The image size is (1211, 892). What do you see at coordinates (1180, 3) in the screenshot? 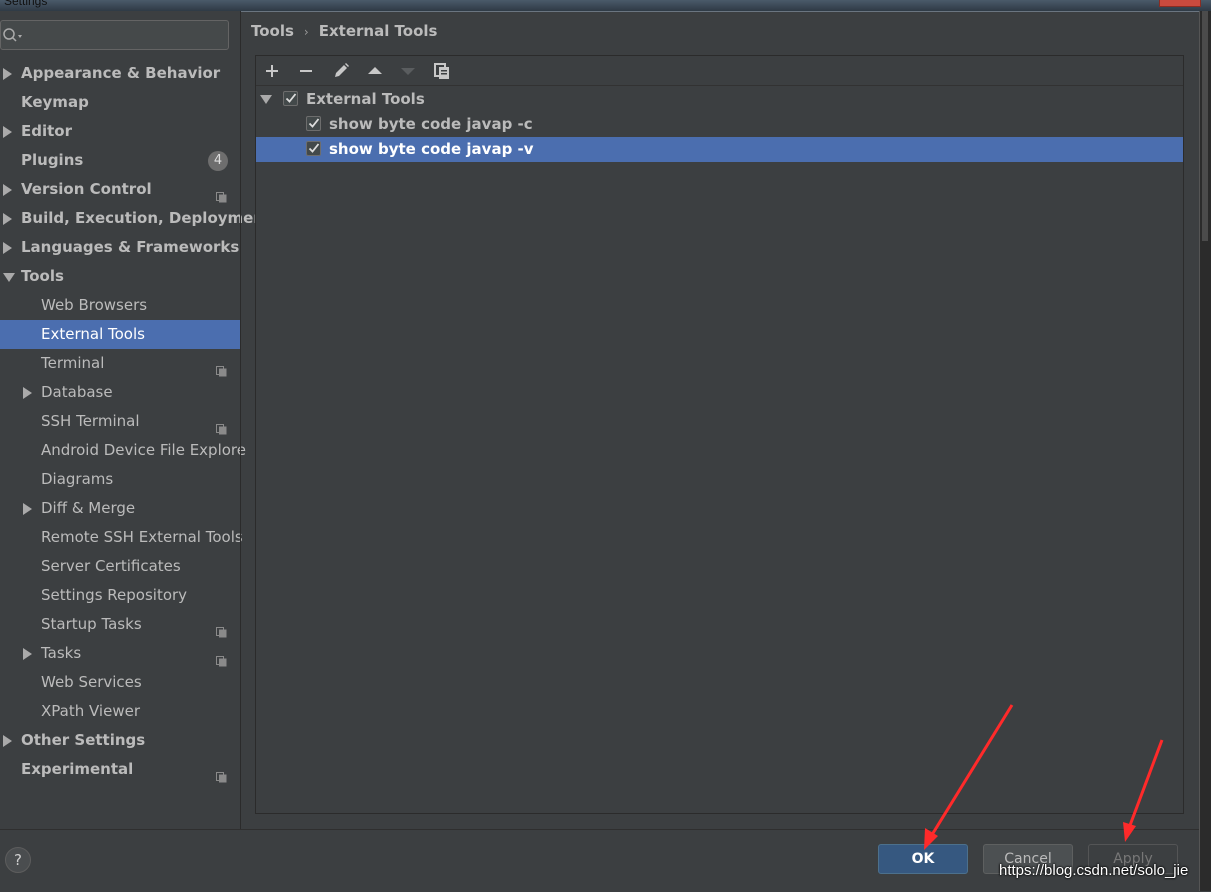
I see `window-close-button` at bounding box center [1180, 3].